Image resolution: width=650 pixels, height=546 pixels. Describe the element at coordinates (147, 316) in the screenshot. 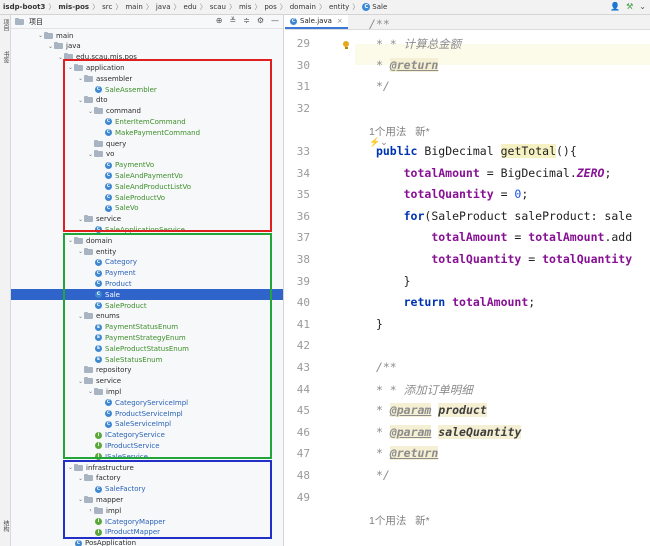

I see `tree-row: ⌄ enums` at that location.